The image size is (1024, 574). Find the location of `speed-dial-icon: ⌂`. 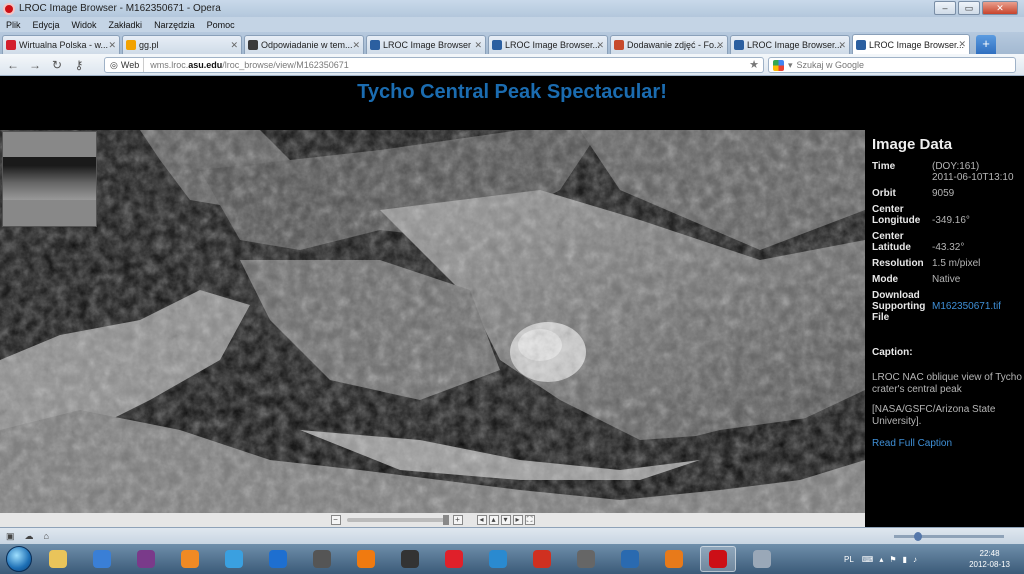

speed-dial-icon: ⌂ is located at coordinates (46, 536).